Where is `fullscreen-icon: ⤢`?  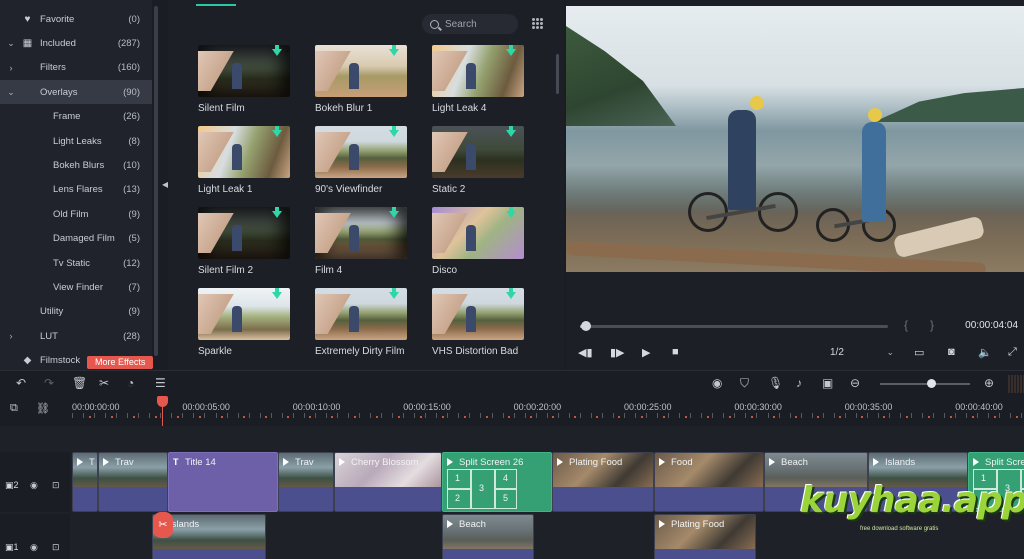 fullscreen-icon: ⤢ is located at coordinates (1012, 352).